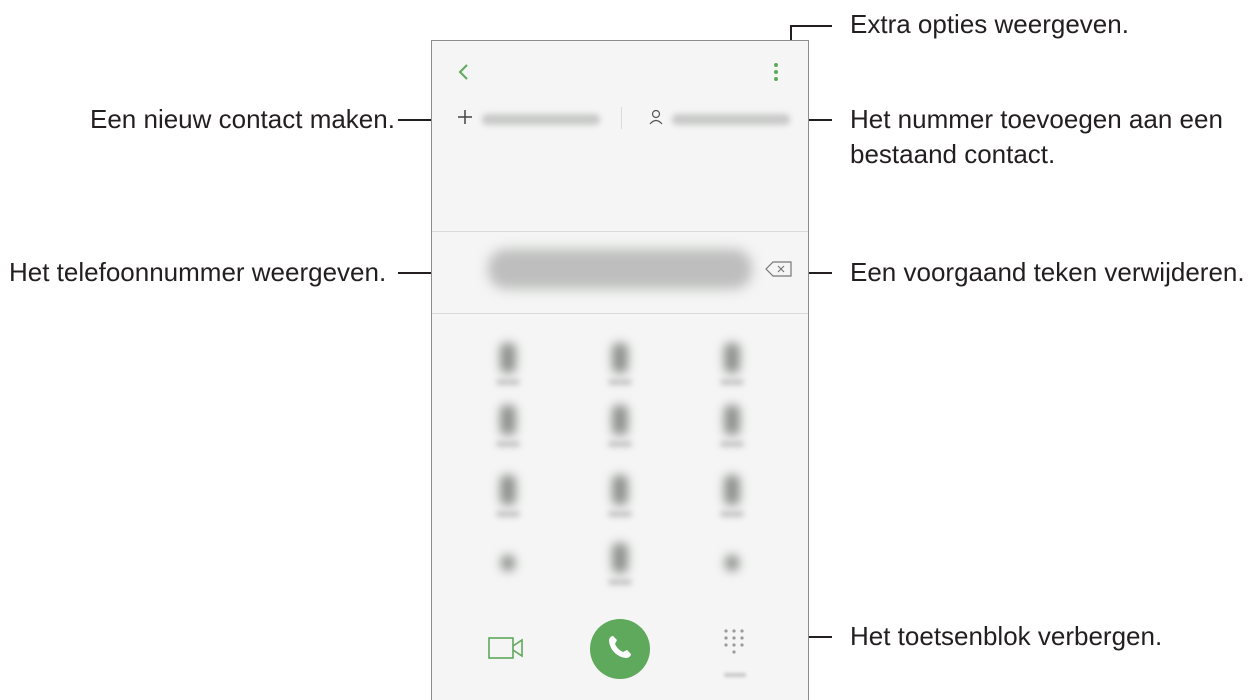 The image size is (1252, 700). What do you see at coordinates (779, 269) in the screenshot?
I see `backspace-icon` at bounding box center [779, 269].